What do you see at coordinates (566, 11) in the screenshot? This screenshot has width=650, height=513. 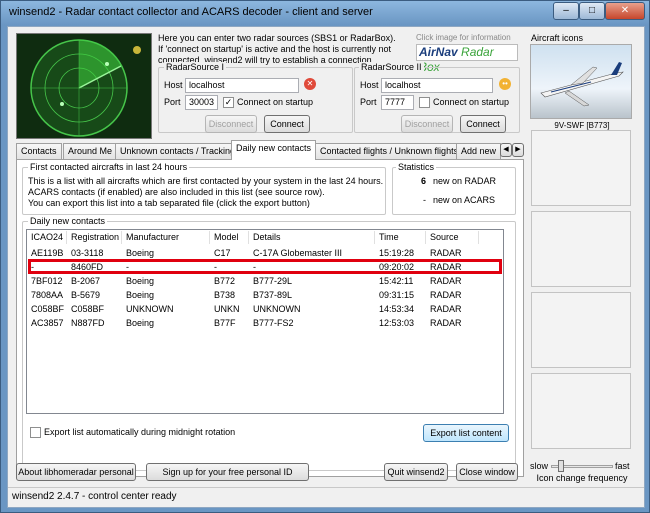 I see `minimize-button: –` at bounding box center [566, 11].